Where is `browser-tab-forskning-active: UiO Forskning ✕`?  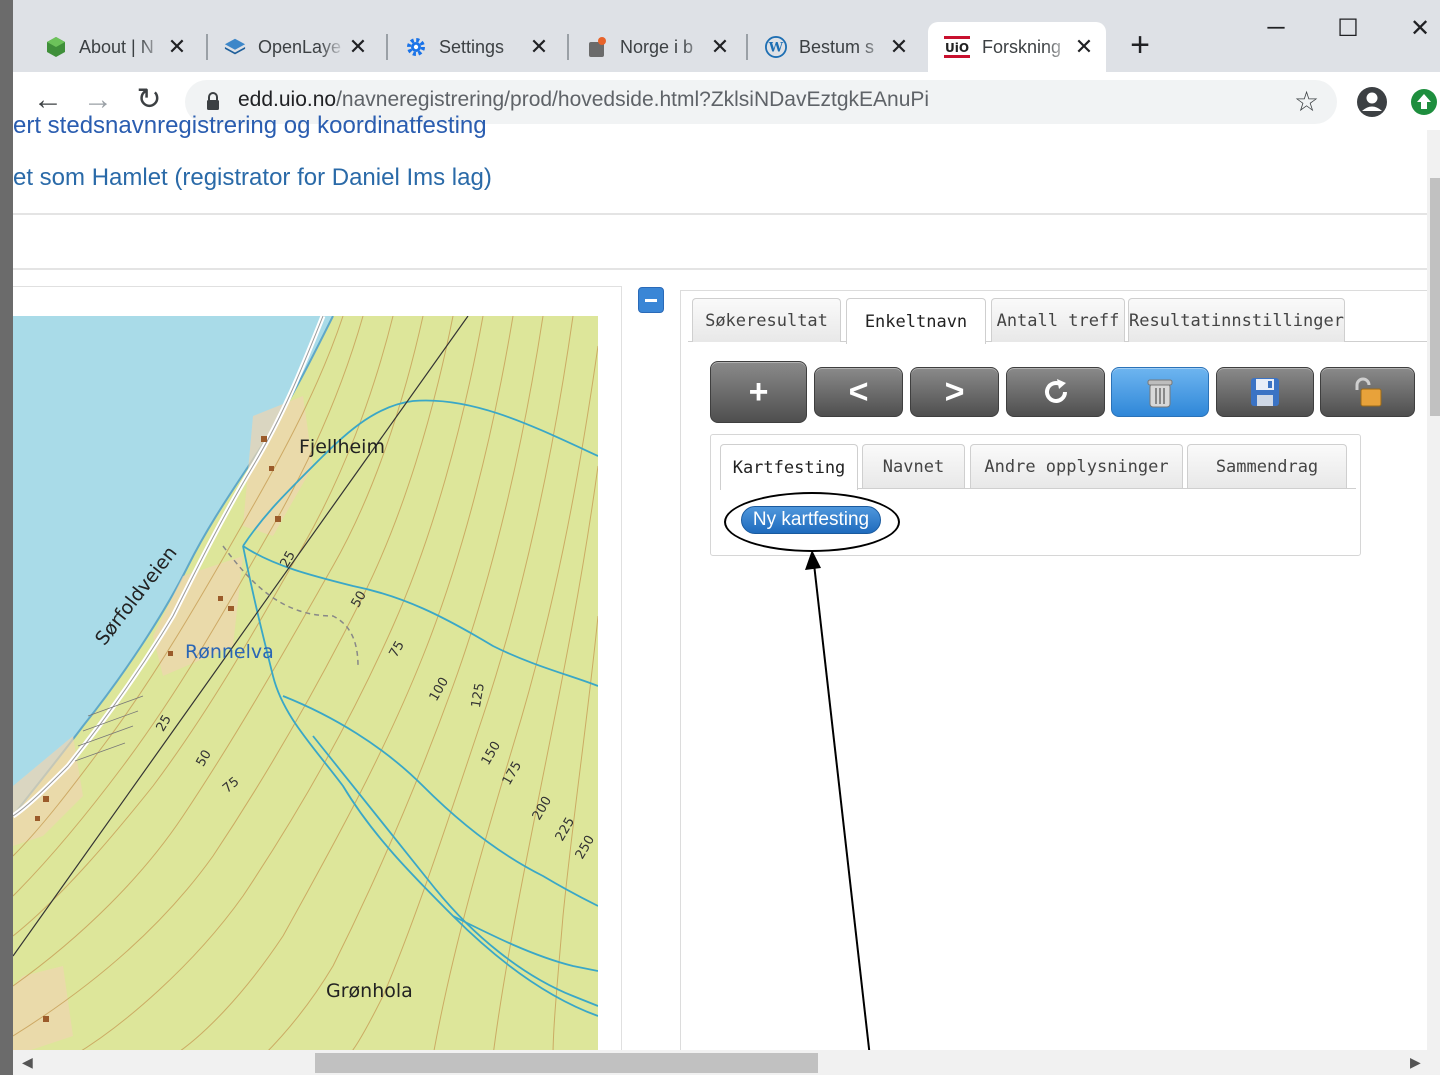
browser-tab-forskning-active: UiO Forskning ✕ is located at coordinates (1017, 47).